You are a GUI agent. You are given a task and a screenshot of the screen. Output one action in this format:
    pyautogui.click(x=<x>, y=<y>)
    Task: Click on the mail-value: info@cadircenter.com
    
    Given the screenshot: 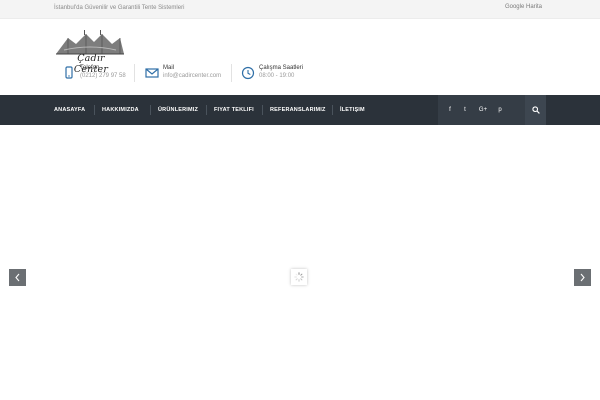 What is the action you would take?
    pyautogui.click(x=192, y=76)
    